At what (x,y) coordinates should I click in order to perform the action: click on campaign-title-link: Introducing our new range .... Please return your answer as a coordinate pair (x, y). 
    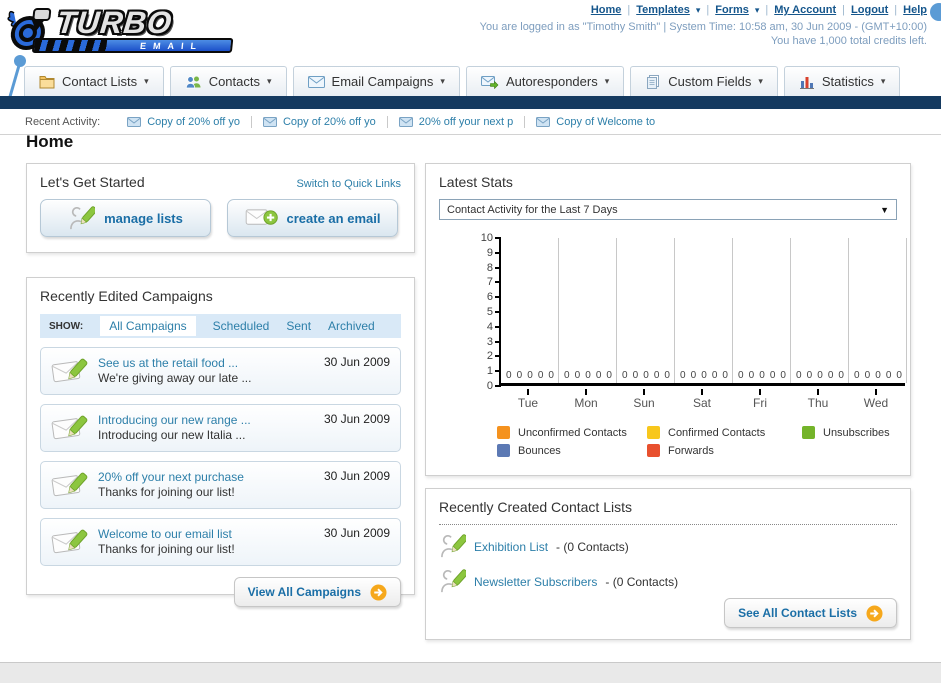
    Looking at the image, I should click on (174, 420).